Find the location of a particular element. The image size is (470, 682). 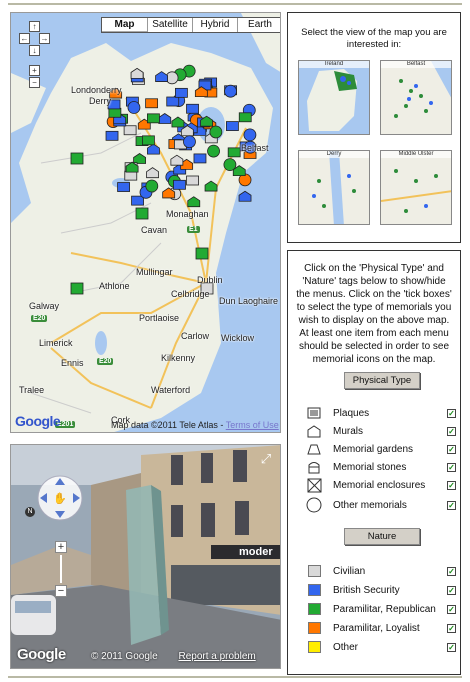

place-label: Celbridge is located at coordinates (190, 294).